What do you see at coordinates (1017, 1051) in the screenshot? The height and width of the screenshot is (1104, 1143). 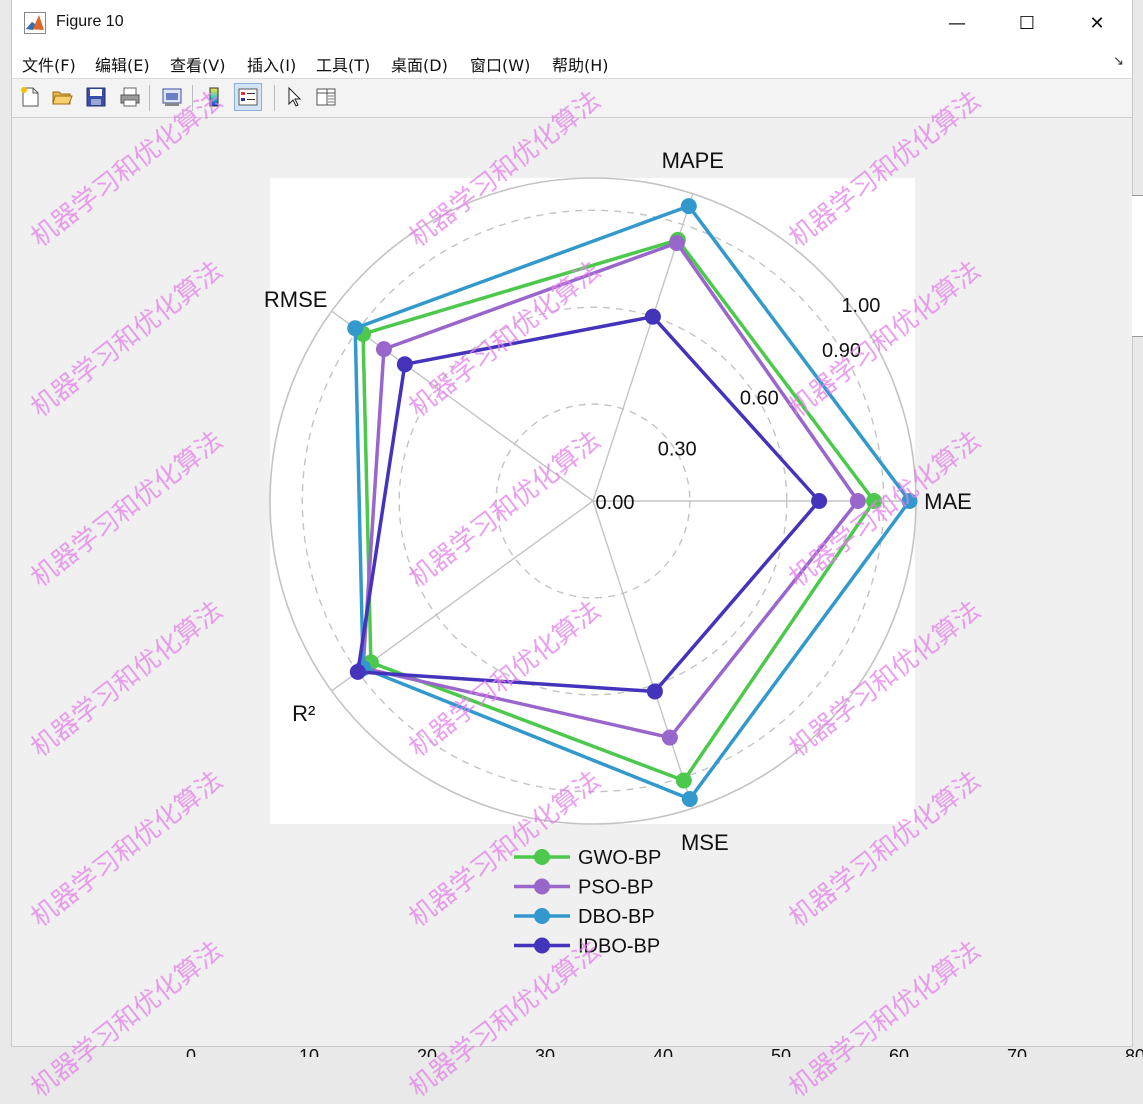 I see `background-axis-tick: 70` at bounding box center [1017, 1051].